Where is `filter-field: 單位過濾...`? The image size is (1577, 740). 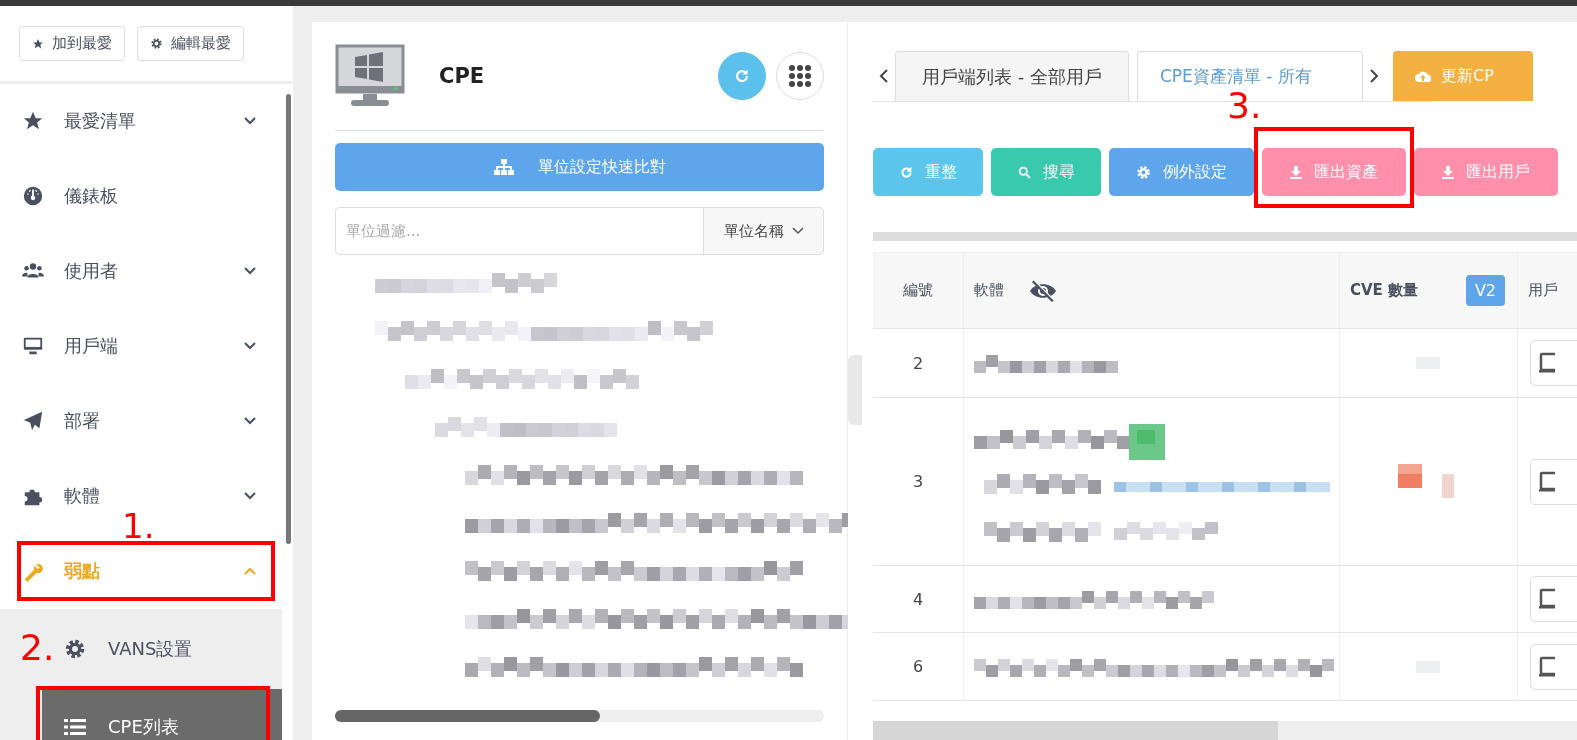
filter-field: 單位過濾... is located at coordinates (519, 231).